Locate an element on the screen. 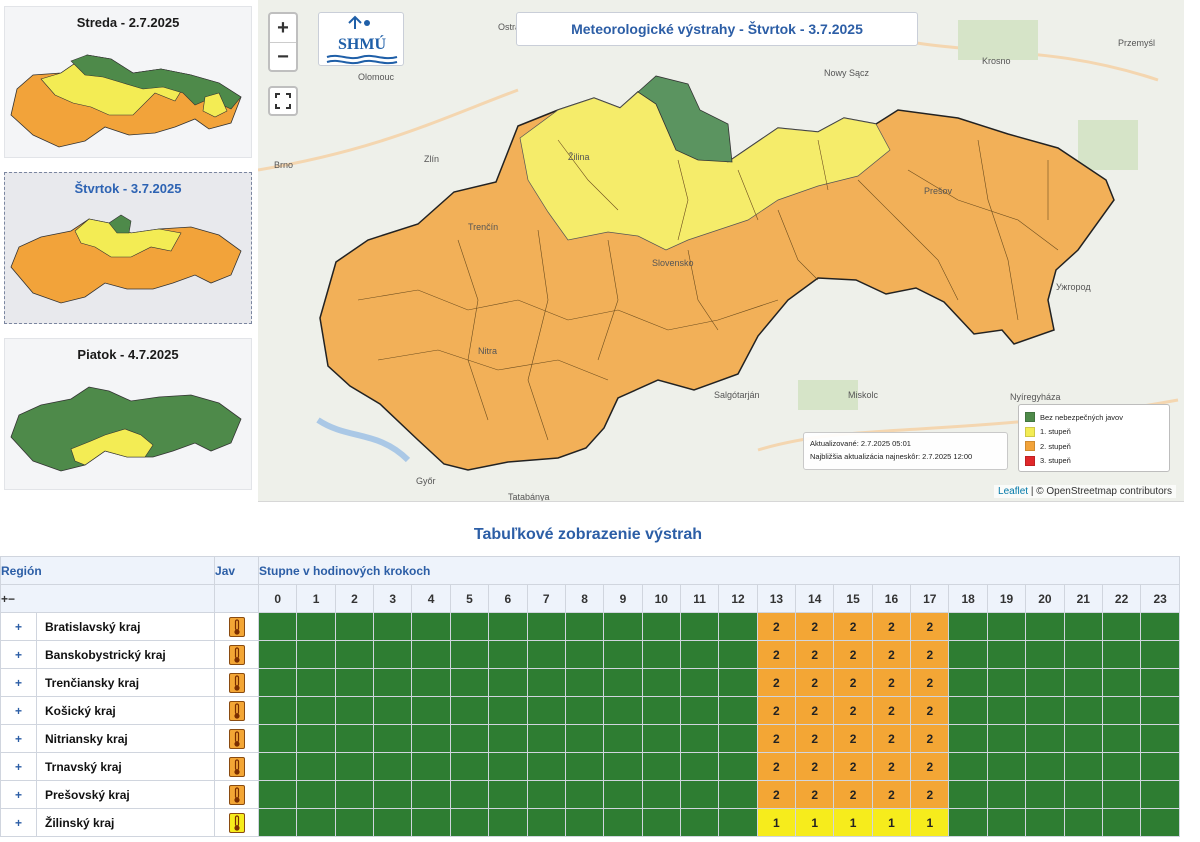 This screenshot has width=1200, height=842. leaflet-link: Leaflet is located at coordinates (1013, 491).